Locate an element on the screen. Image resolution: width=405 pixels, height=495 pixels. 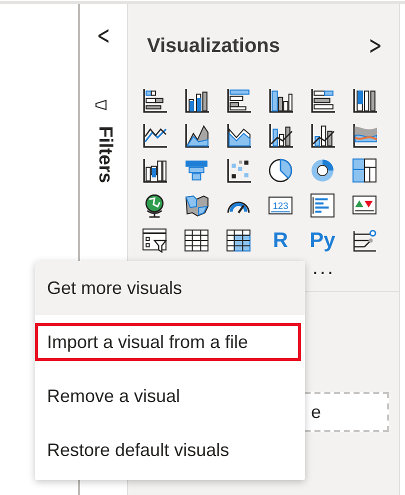
waterfall-chart-icon is located at coordinates (154, 170).